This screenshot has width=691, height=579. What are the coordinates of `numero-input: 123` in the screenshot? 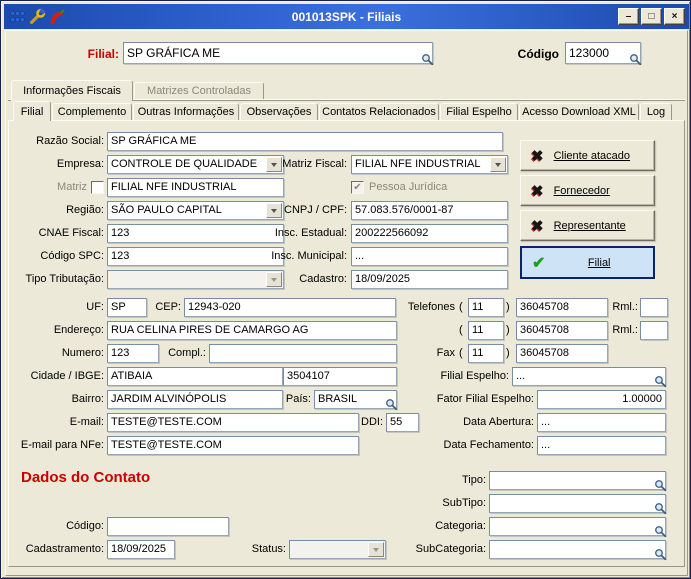 It's located at (133, 353).